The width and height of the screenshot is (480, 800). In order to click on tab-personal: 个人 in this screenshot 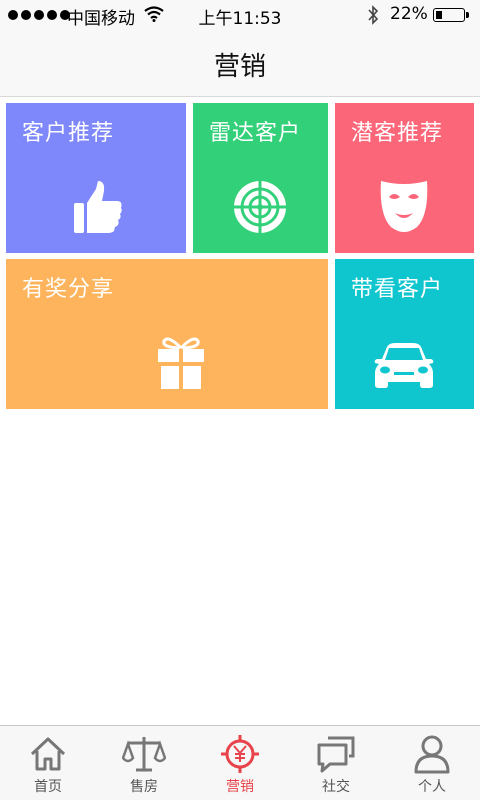, I will do `click(432, 763)`.